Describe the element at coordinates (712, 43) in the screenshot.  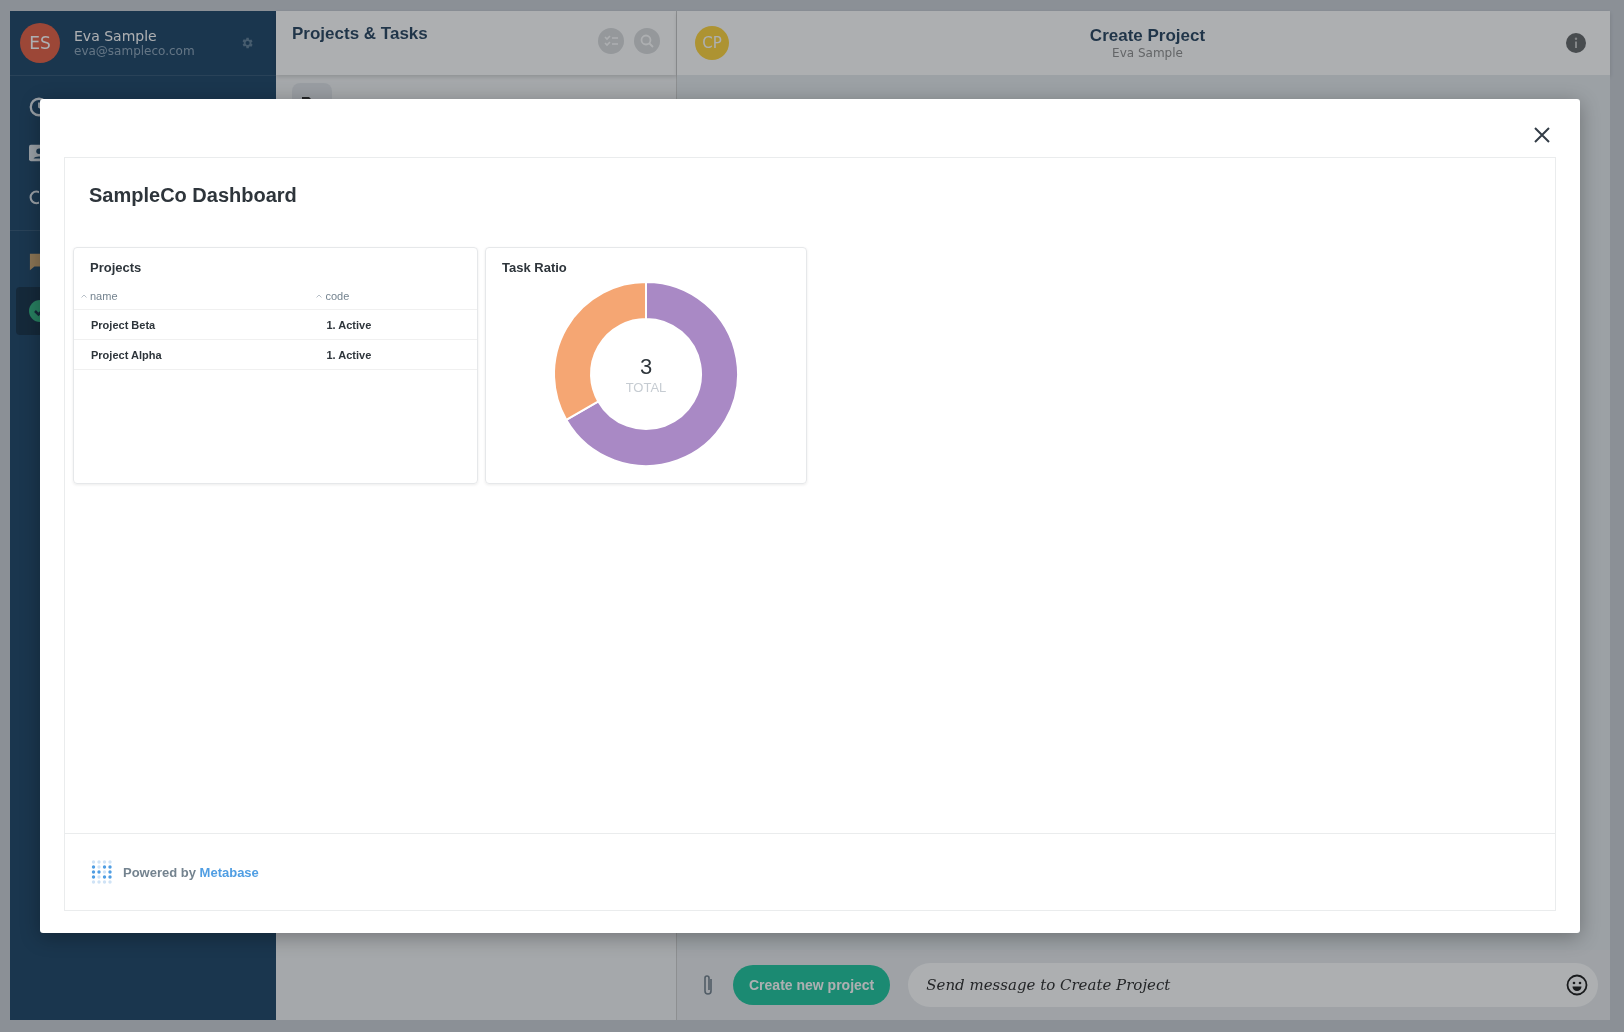
I see `chat-avatar: CP` at that location.